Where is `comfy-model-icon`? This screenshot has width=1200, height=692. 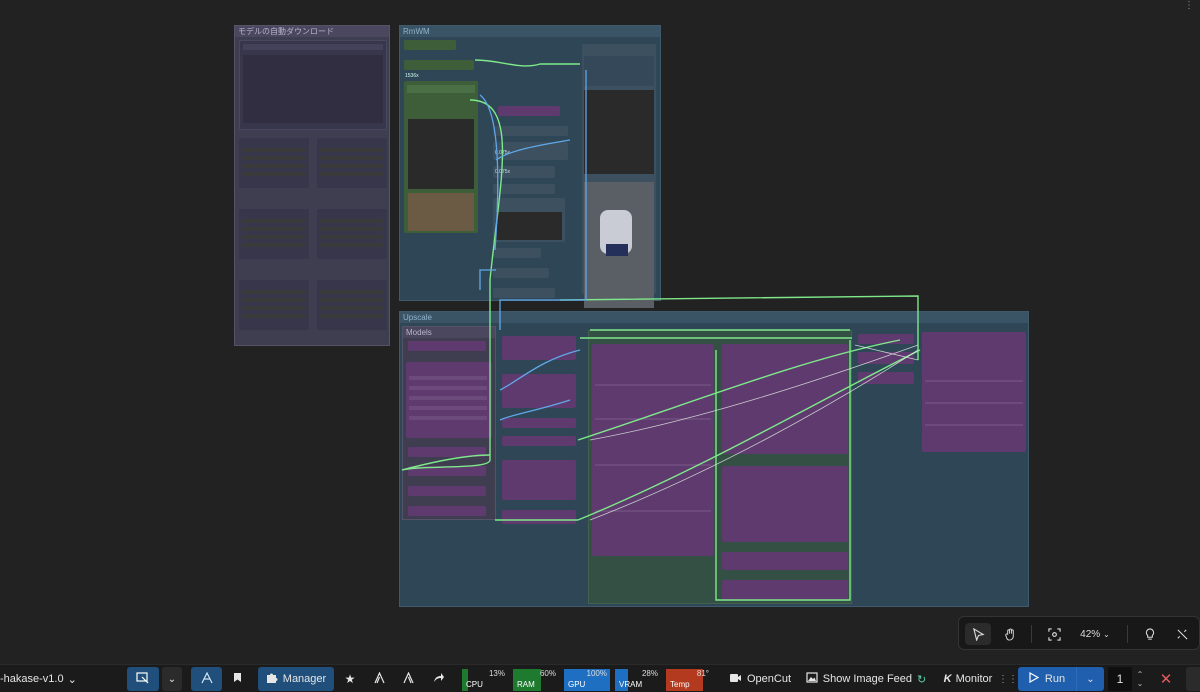 comfy-model-icon is located at coordinates (379, 679).